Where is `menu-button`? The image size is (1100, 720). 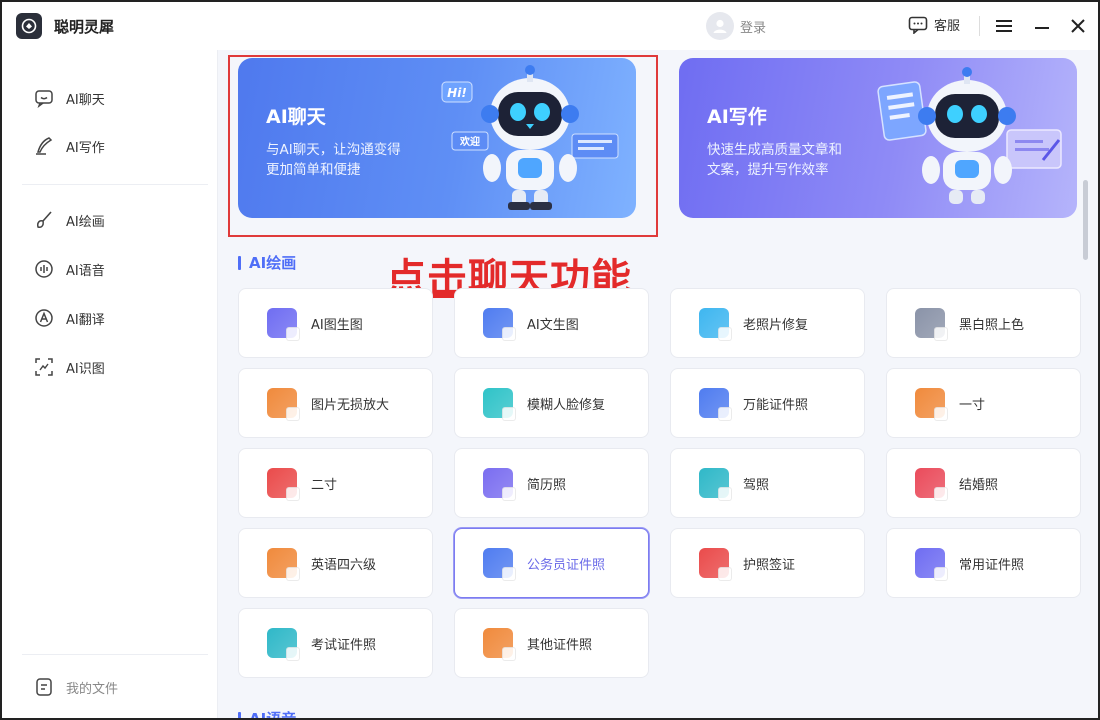
menu-button is located at coordinates (1004, 26).